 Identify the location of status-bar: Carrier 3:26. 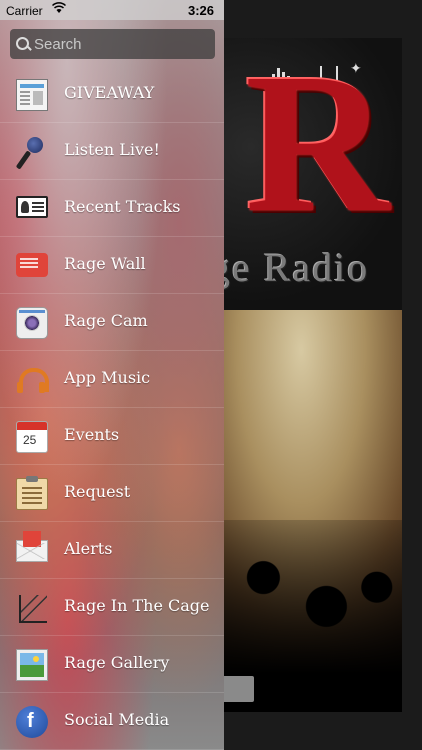
(211, 10).